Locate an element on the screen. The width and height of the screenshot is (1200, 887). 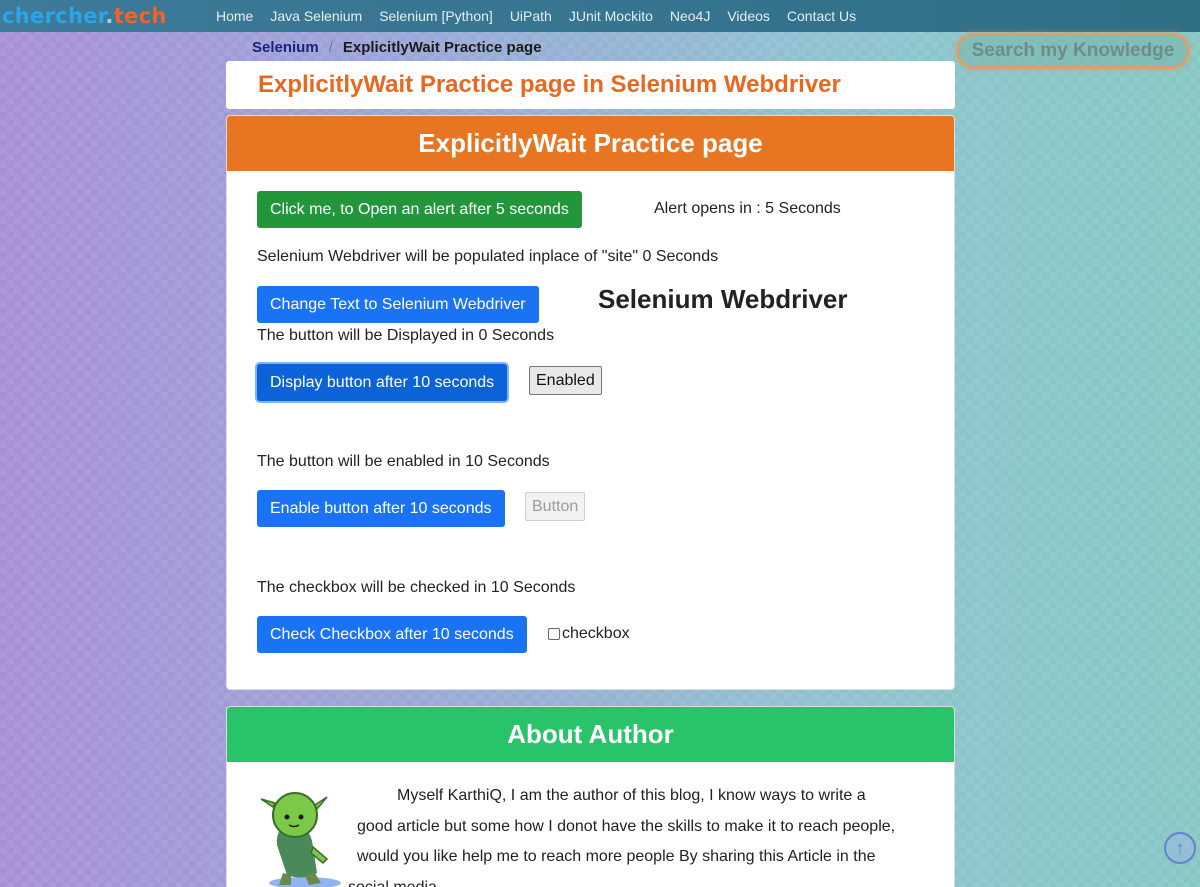
nav-item-selenium-python: Selenium [Python] is located at coordinates (436, 16).